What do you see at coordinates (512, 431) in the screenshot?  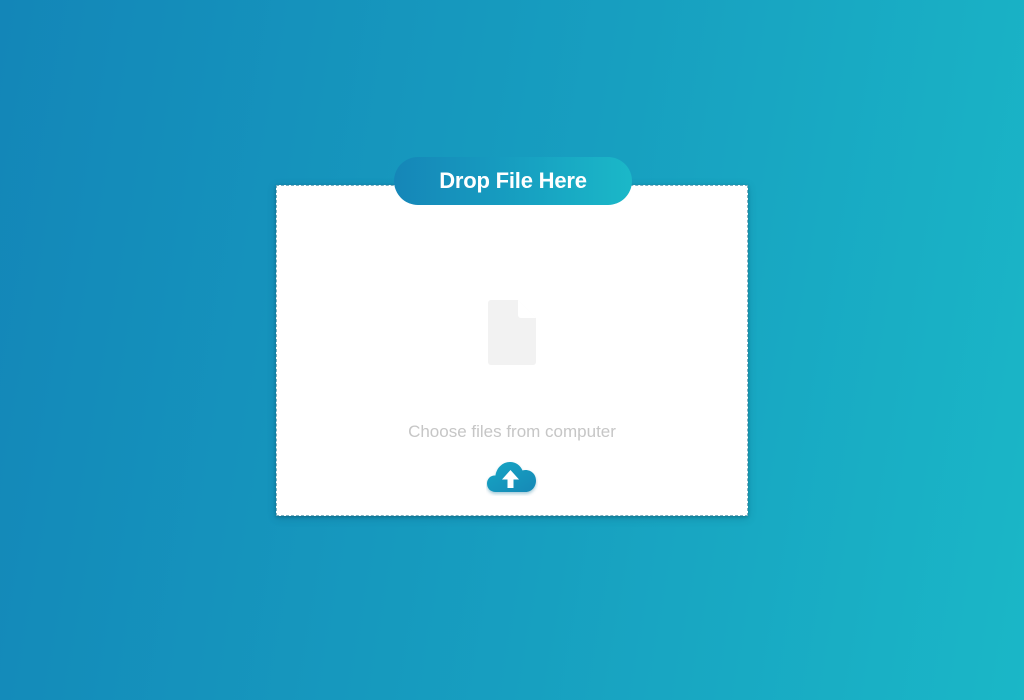 I see `choose-files-text: Choose files from computer` at bounding box center [512, 431].